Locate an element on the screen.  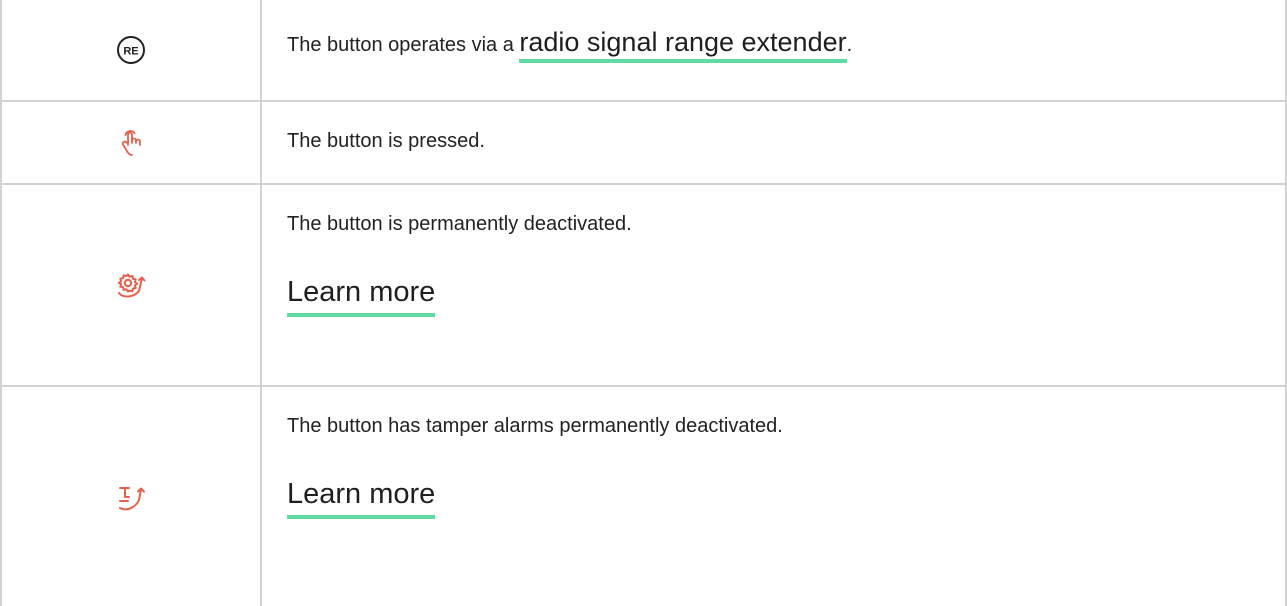
row-description: The button is pressed. is located at coordinates (386, 141).